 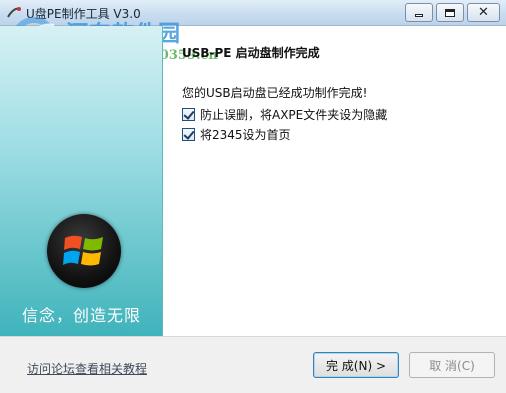 I want to click on close-button: ✕, so click(x=483, y=12).